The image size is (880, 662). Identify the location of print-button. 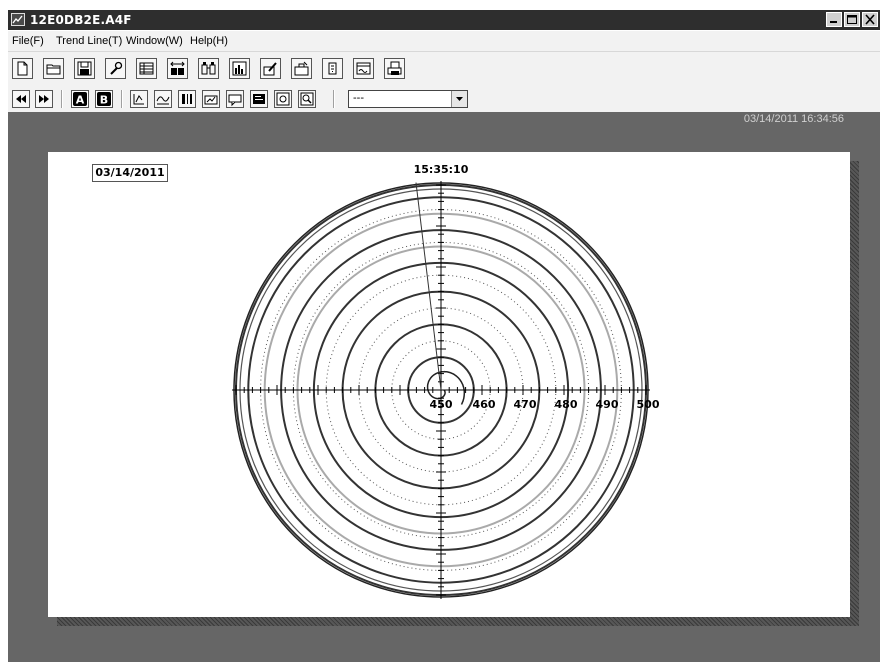
(394, 68).